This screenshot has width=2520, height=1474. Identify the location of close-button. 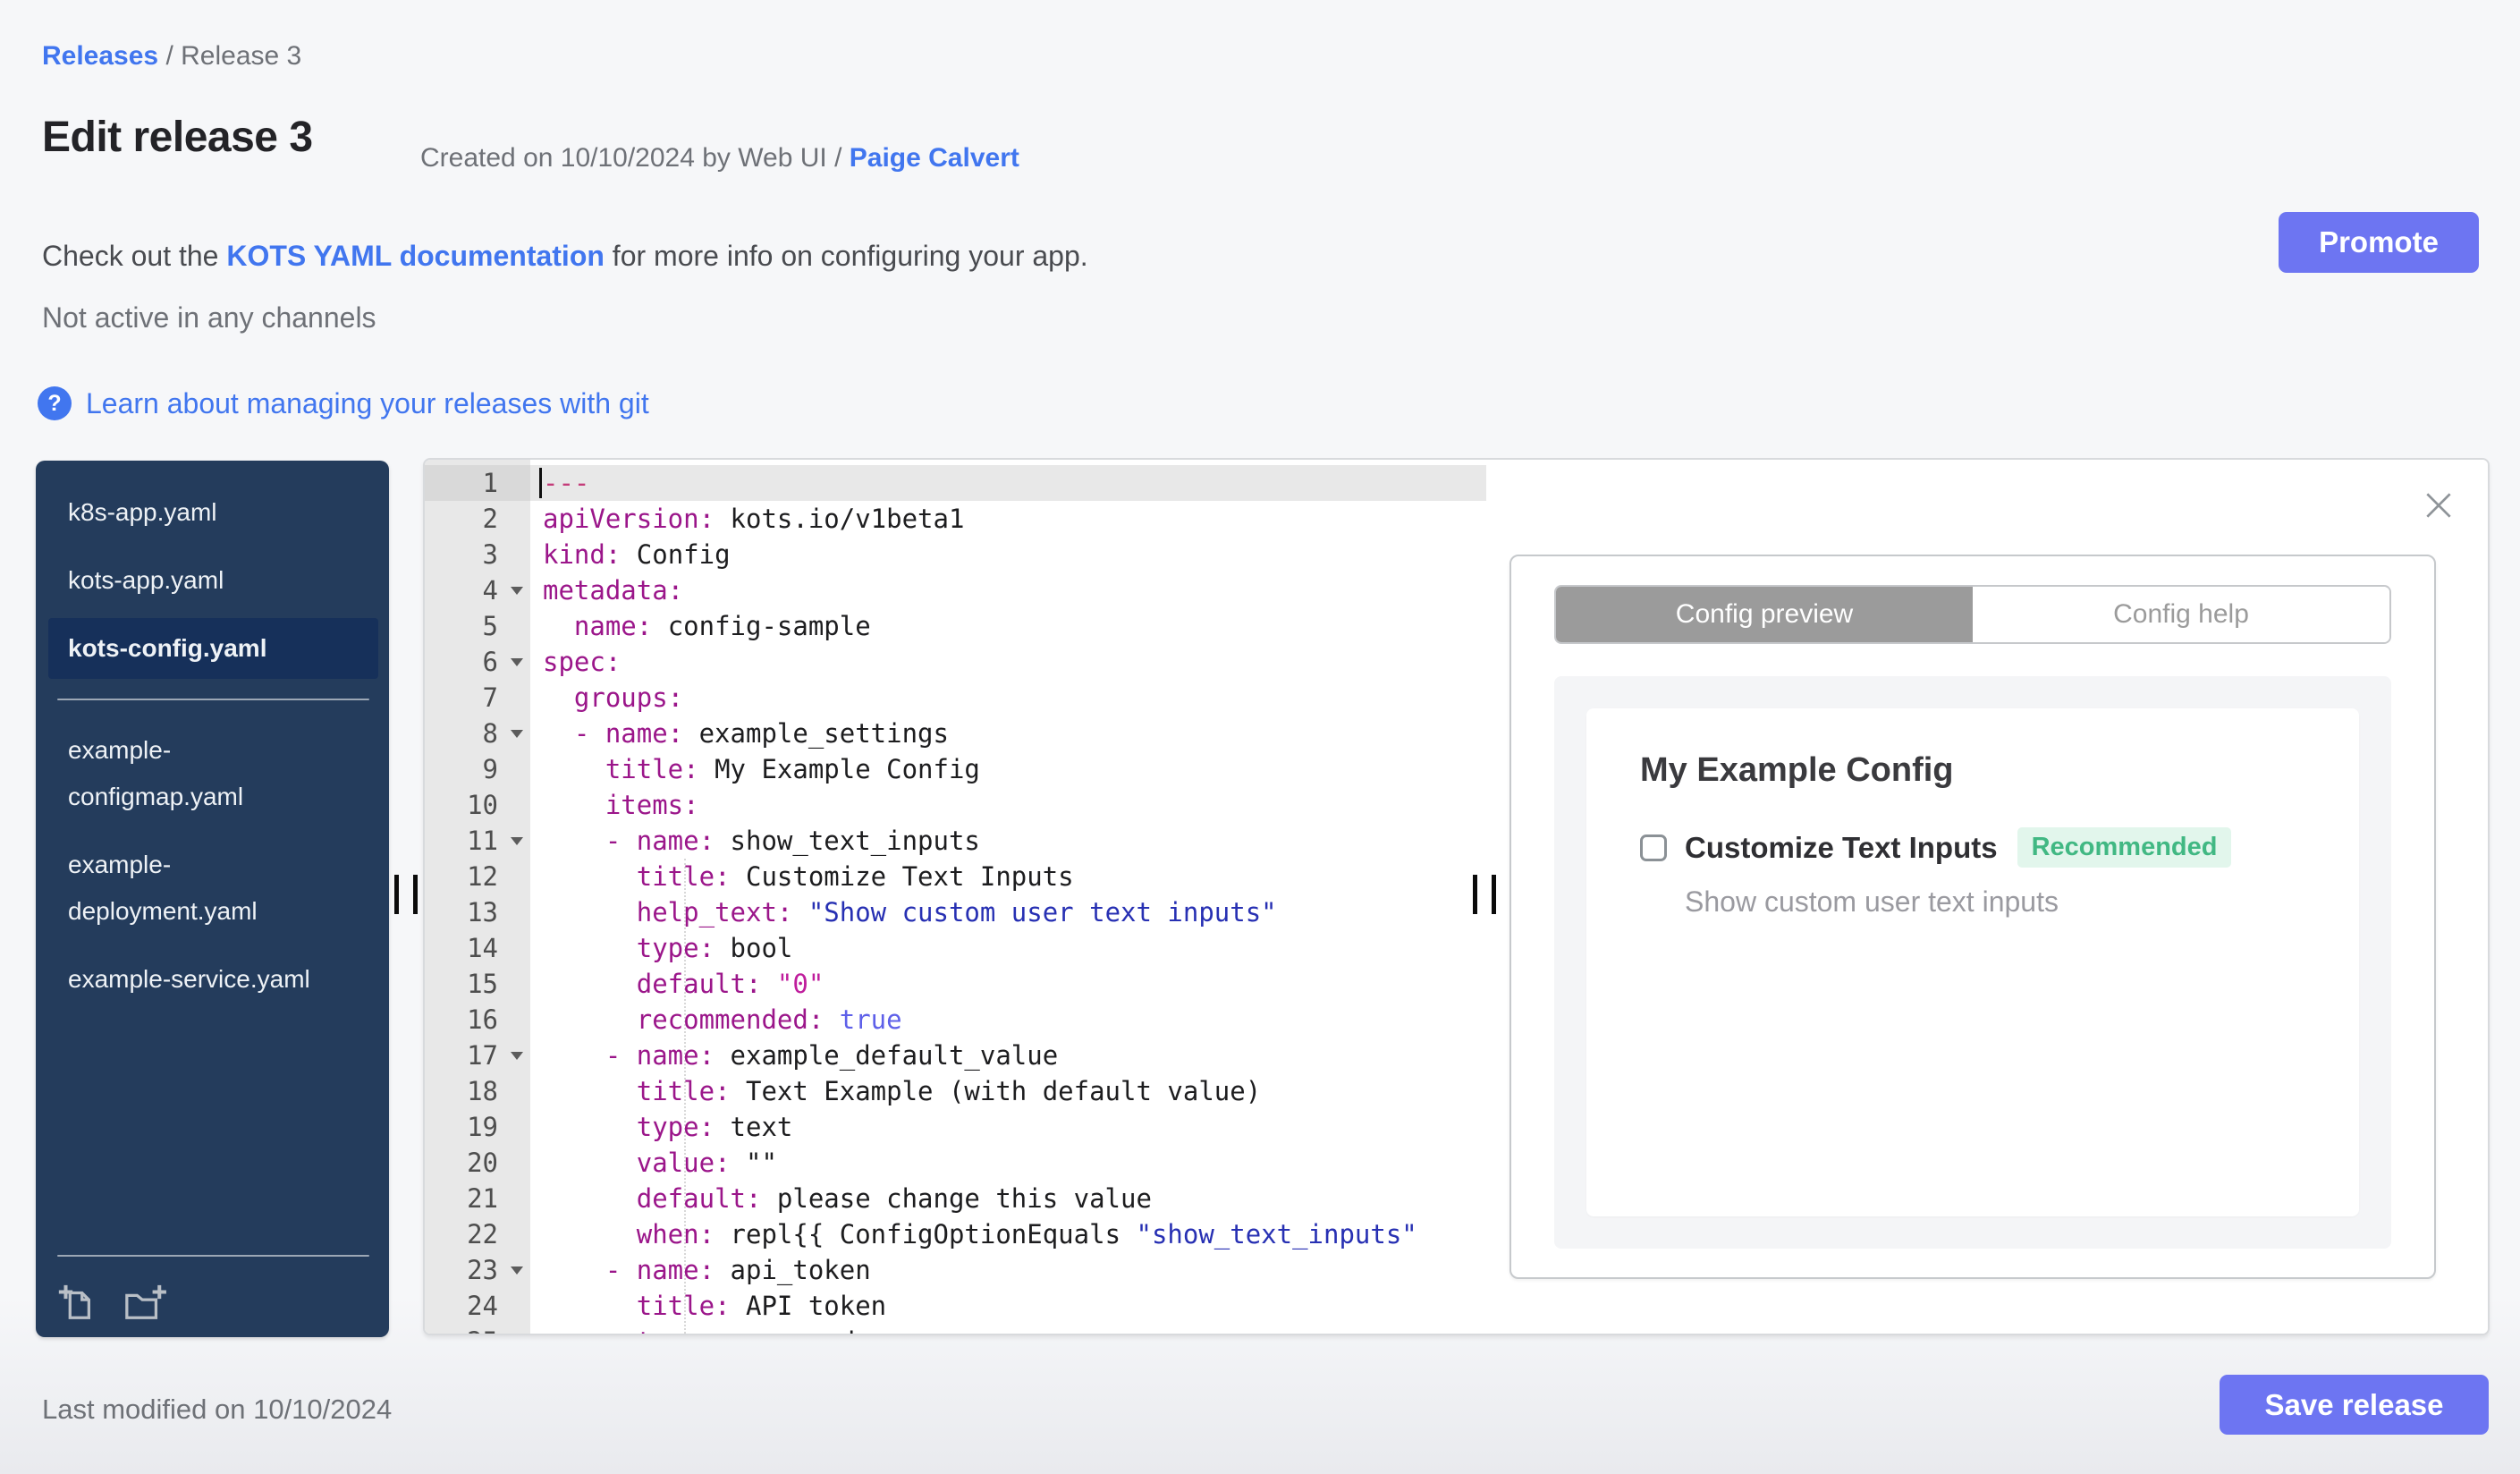
(2438, 506).